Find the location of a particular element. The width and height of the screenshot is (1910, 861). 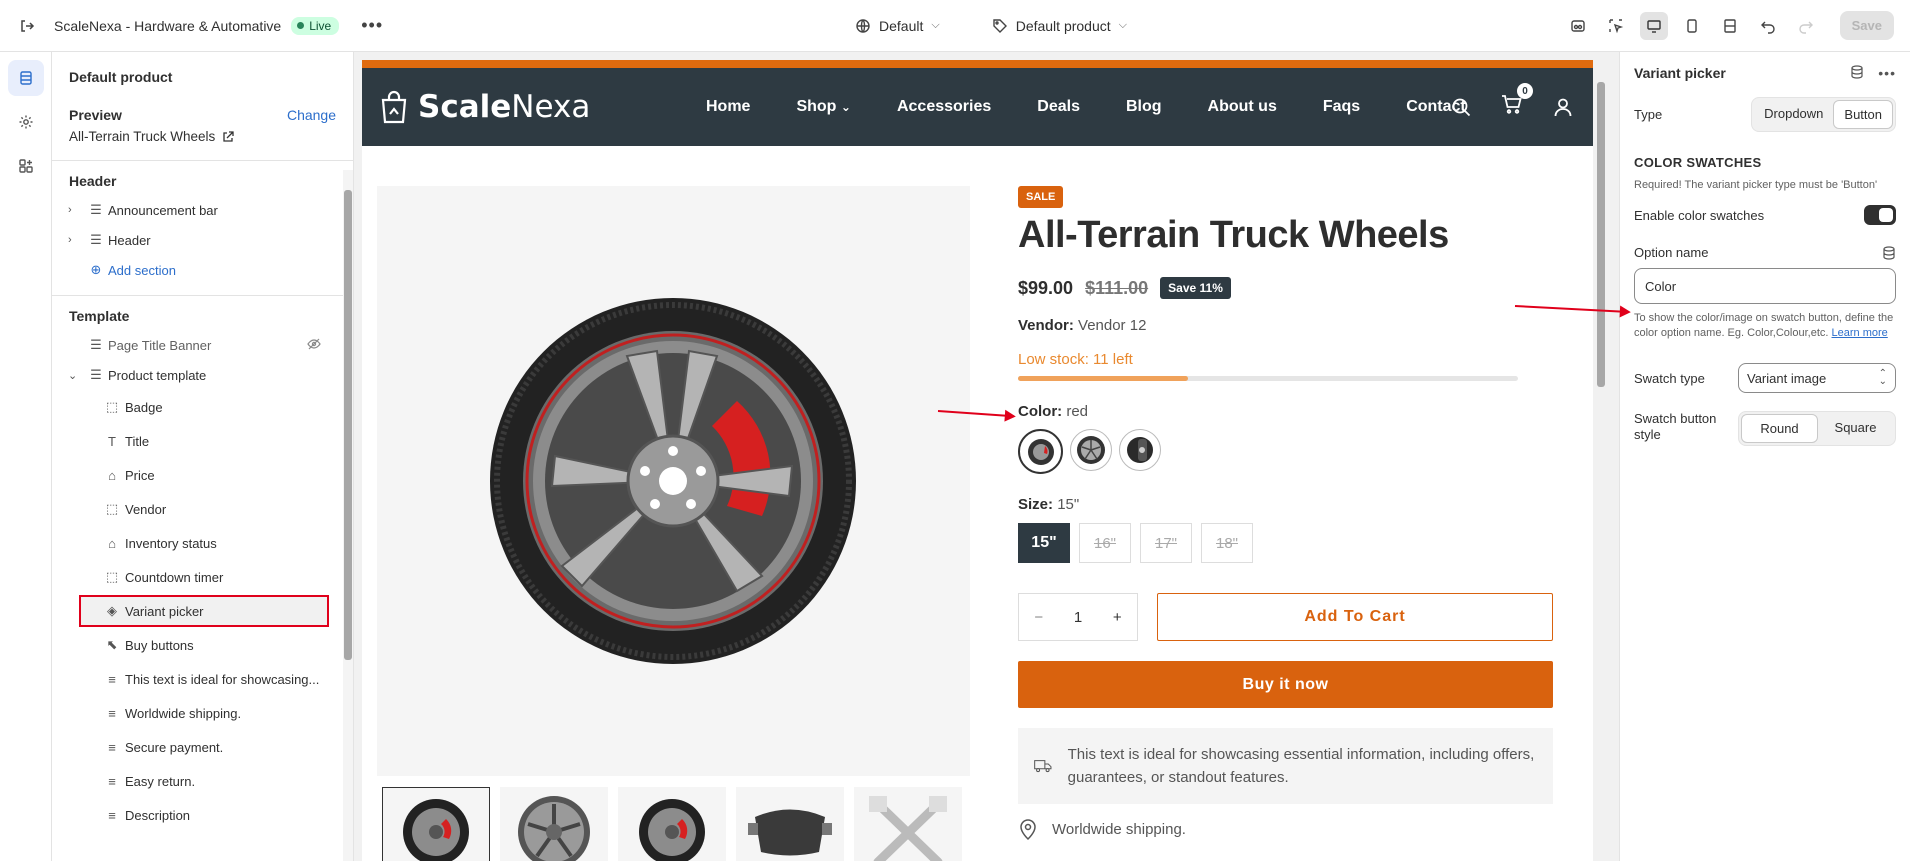

learn-more-link: Learn more is located at coordinates (1860, 333).